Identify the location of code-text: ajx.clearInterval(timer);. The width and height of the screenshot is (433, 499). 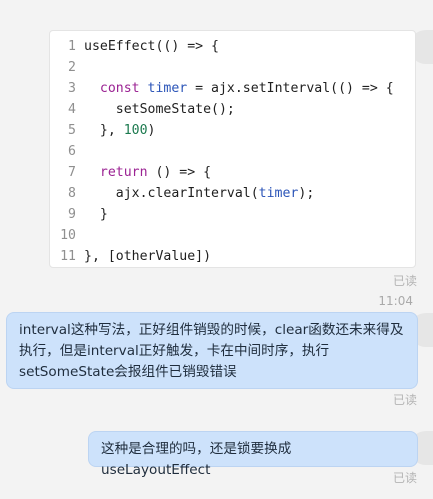
(199, 193).